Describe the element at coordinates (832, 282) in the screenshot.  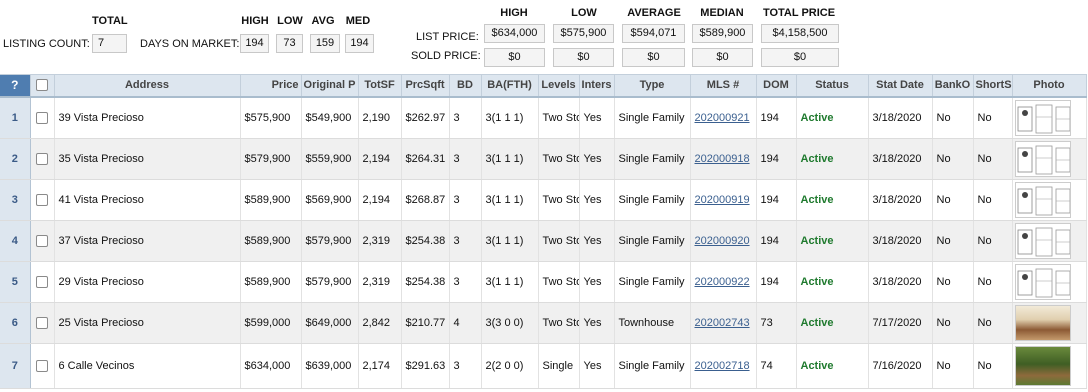
I see `cell-status: Active` at that location.